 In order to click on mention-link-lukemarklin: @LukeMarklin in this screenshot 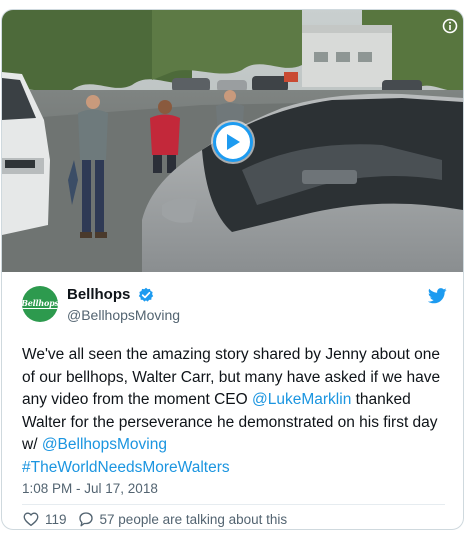, I will do `click(301, 399)`.